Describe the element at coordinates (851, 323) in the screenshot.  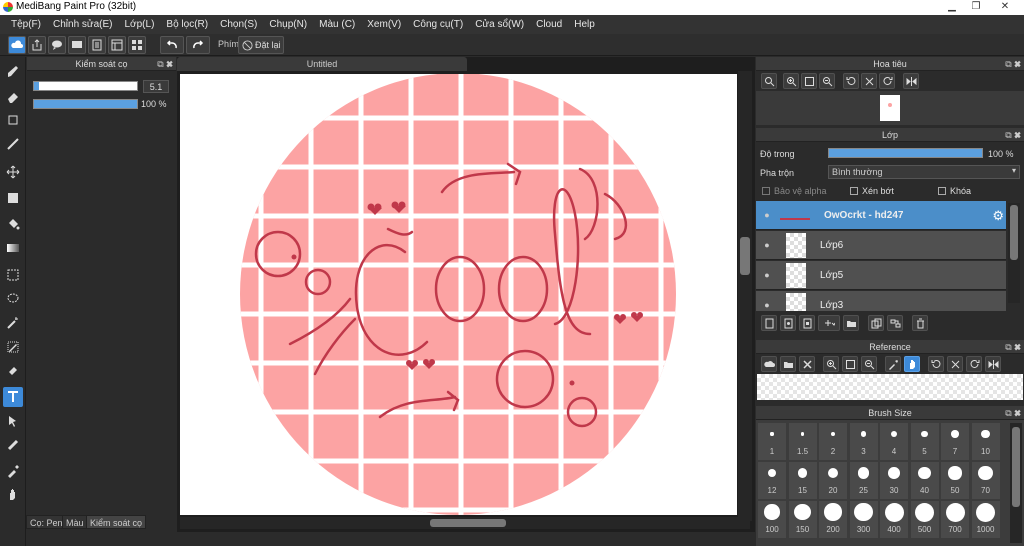
I see `folder-icon` at that location.